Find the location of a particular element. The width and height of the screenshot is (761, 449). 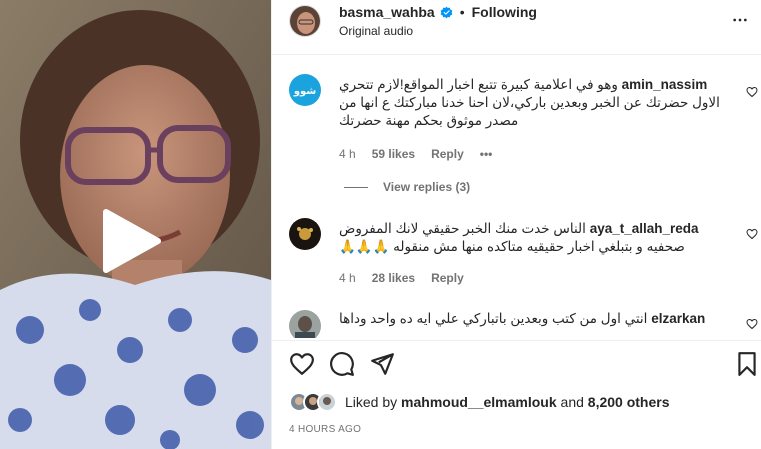

author-username: basma_wahba is located at coordinates (387, 12).